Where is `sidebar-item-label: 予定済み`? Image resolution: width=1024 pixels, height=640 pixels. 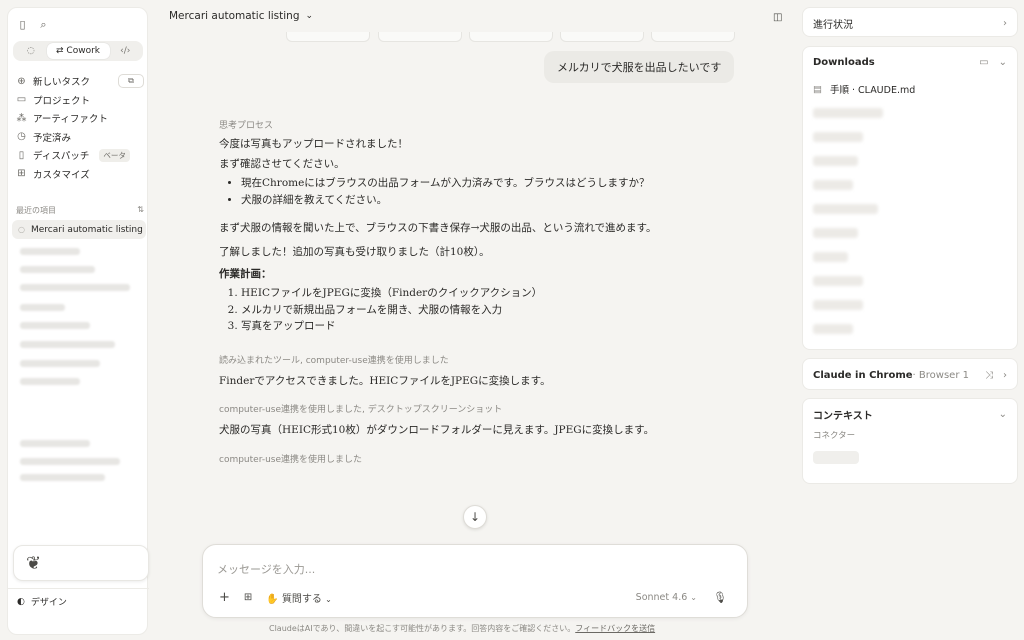
sidebar-item-label: 予定済み is located at coordinates (52, 138).